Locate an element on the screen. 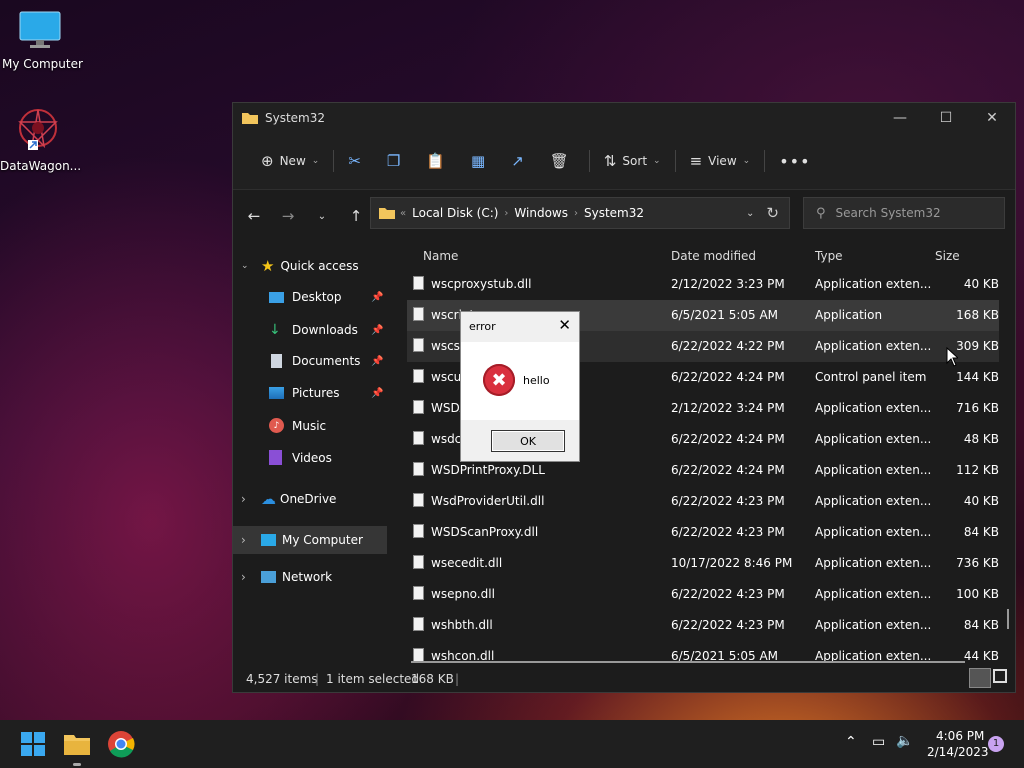 This screenshot has height=768, width=1024. file-size: 309 KB is located at coordinates (977, 346).